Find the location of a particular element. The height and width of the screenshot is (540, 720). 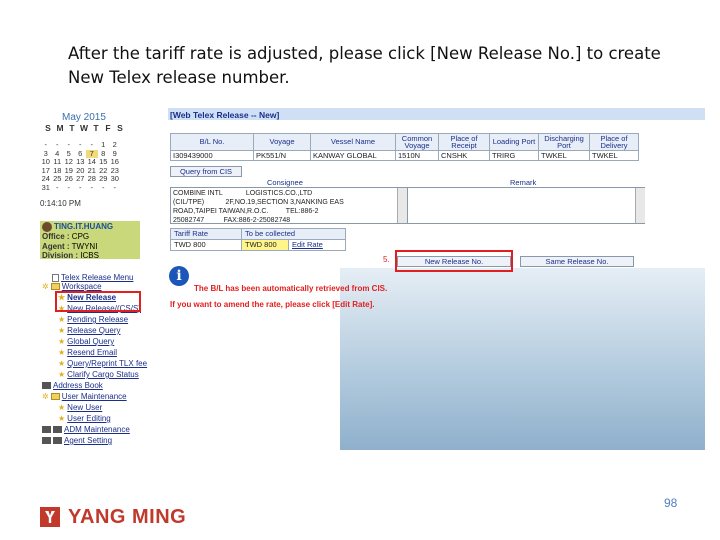

division-value: ICBS is located at coordinates (89, 255).